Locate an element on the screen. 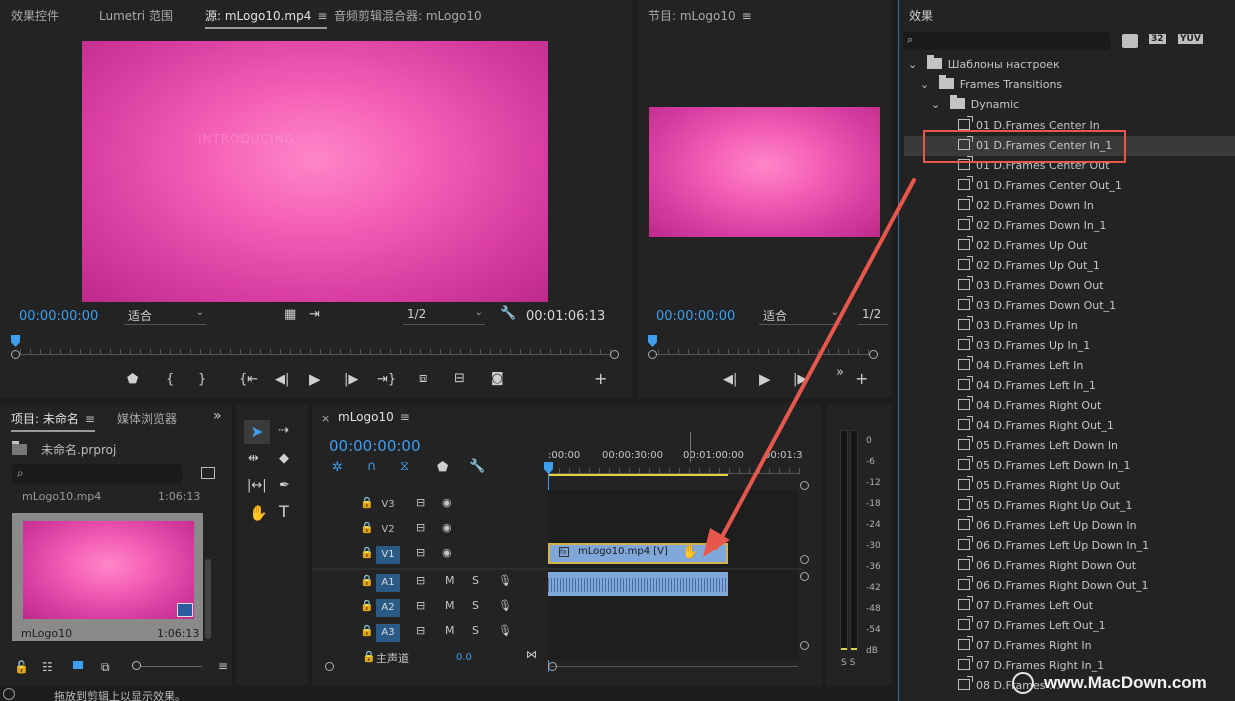 The image size is (1235, 701). annotation-arrow-line is located at coordinates (815, 364).